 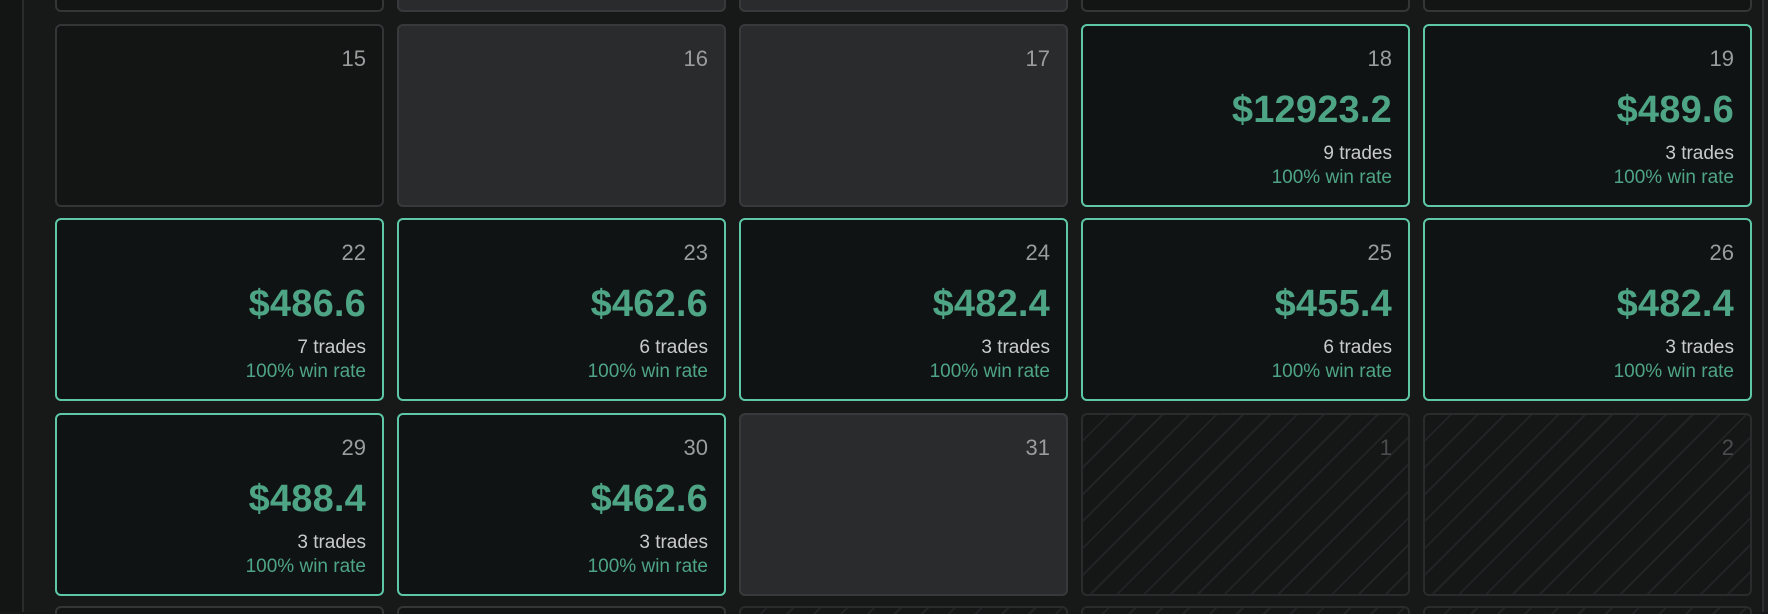 I want to click on day-number: 18, so click(x=1379, y=58).